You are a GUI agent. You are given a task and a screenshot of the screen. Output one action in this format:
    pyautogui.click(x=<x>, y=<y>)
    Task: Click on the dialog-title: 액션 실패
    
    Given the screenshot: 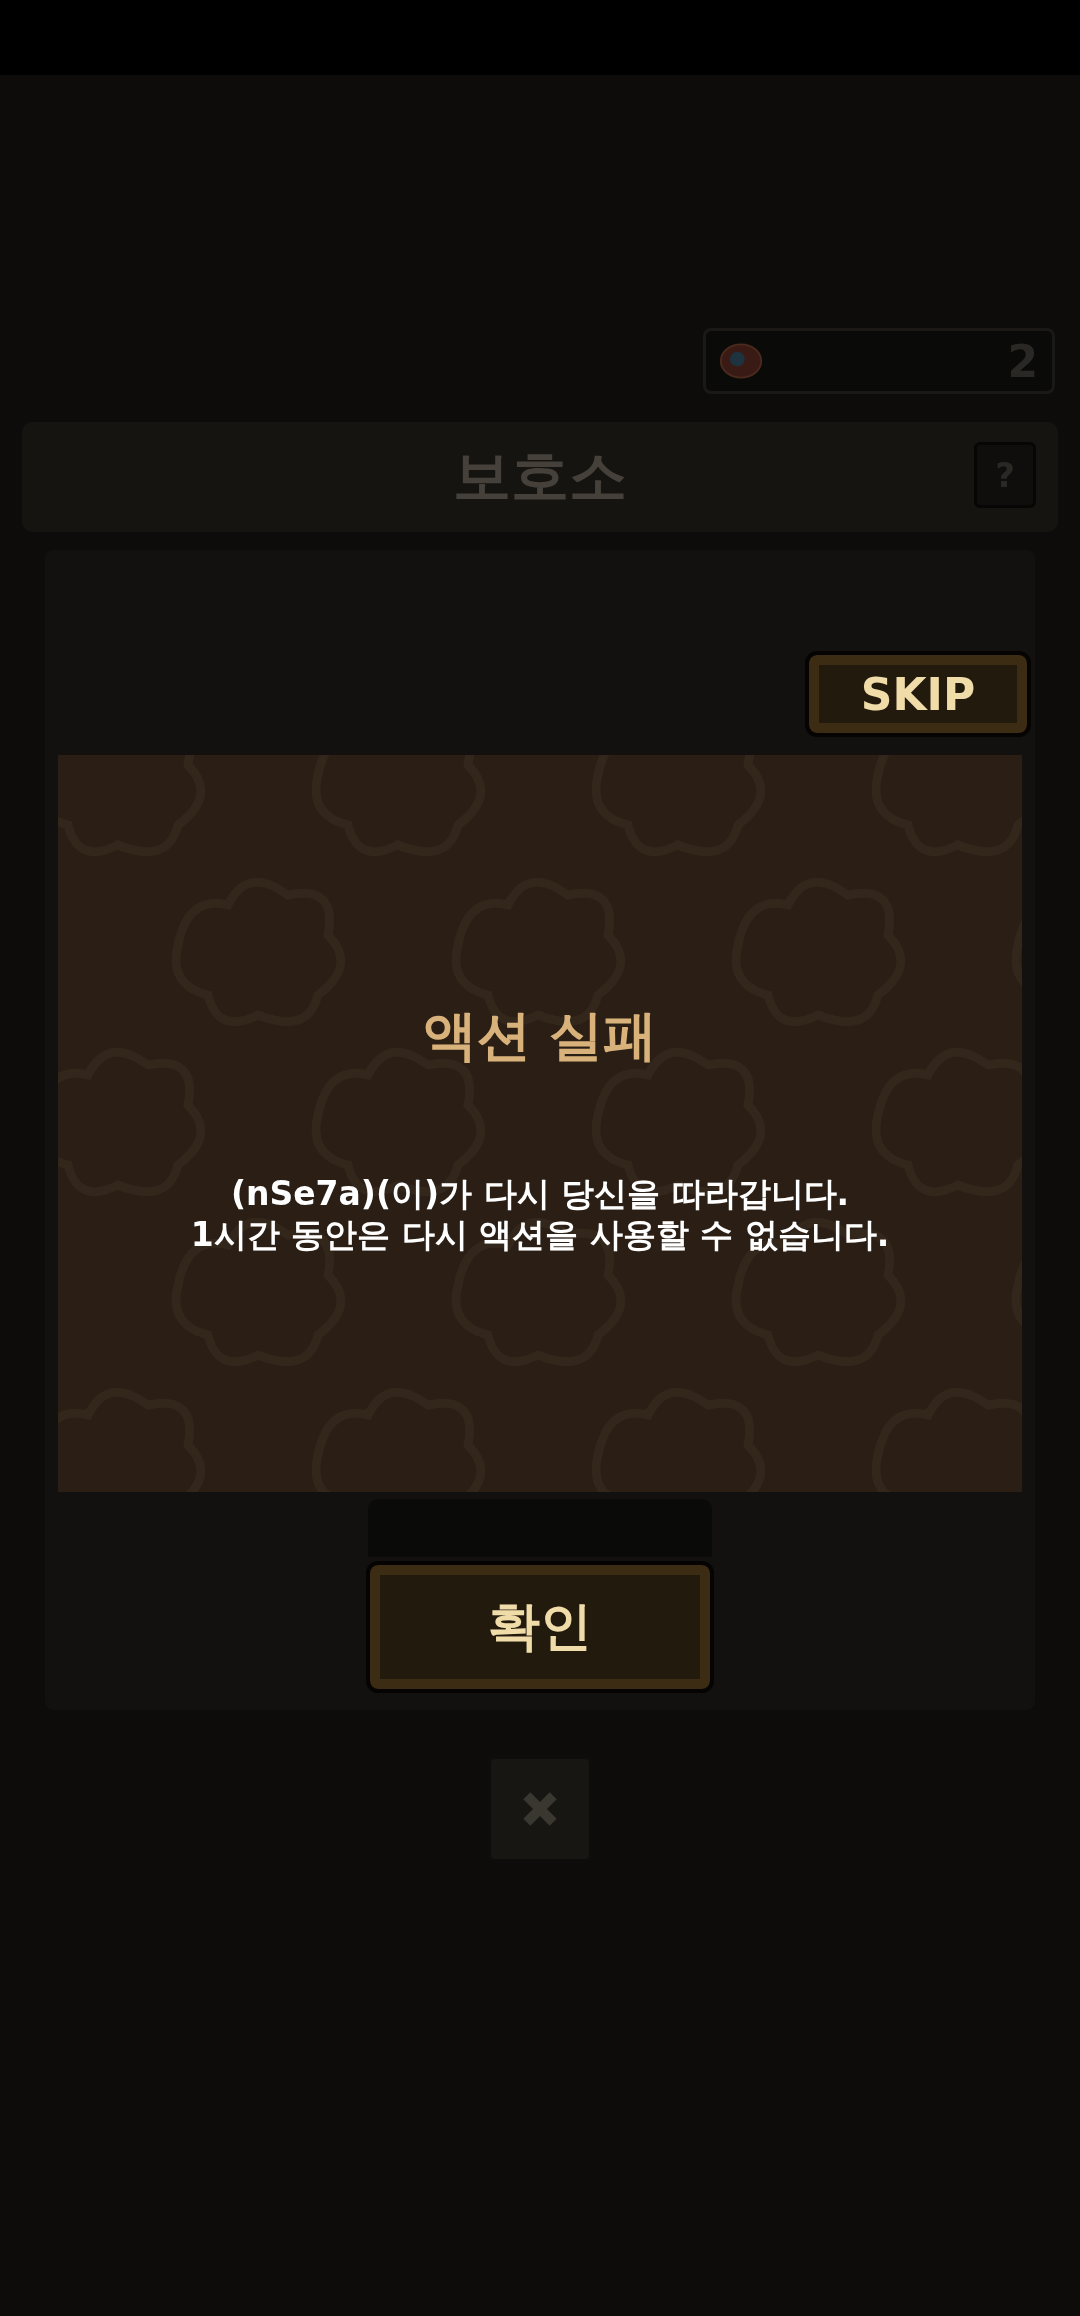 What is the action you would take?
    pyautogui.click(x=540, y=1036)
    